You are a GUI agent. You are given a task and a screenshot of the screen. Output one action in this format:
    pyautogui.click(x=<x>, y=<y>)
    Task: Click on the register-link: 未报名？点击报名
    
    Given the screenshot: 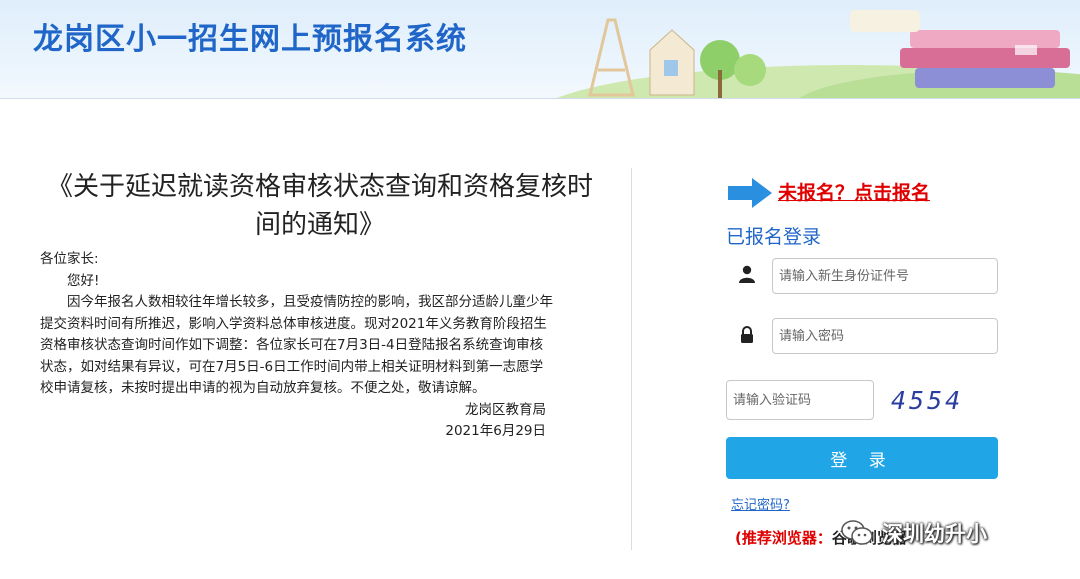 What is the action you would take?
    pyautogui.click(x=854, y=191)
    